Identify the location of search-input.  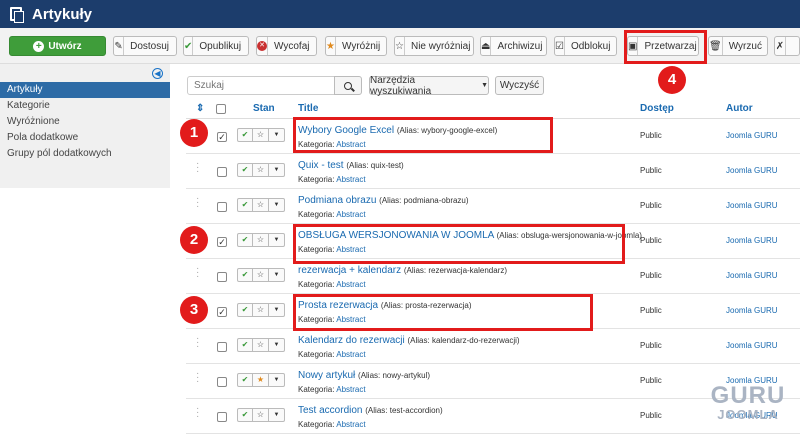
(261, 85).